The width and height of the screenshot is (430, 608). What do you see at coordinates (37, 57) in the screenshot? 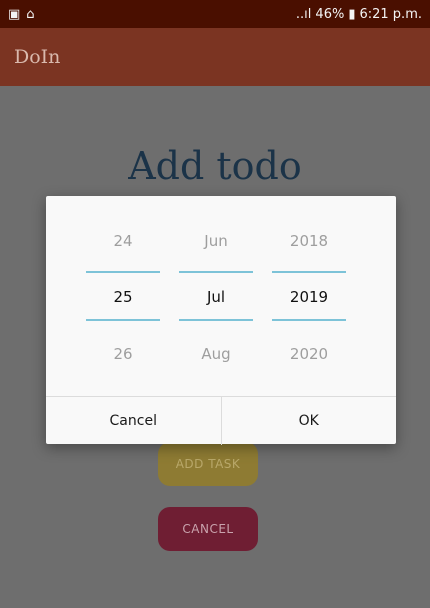
I see `app-title: DoIn` at bounding box center [37, 57].